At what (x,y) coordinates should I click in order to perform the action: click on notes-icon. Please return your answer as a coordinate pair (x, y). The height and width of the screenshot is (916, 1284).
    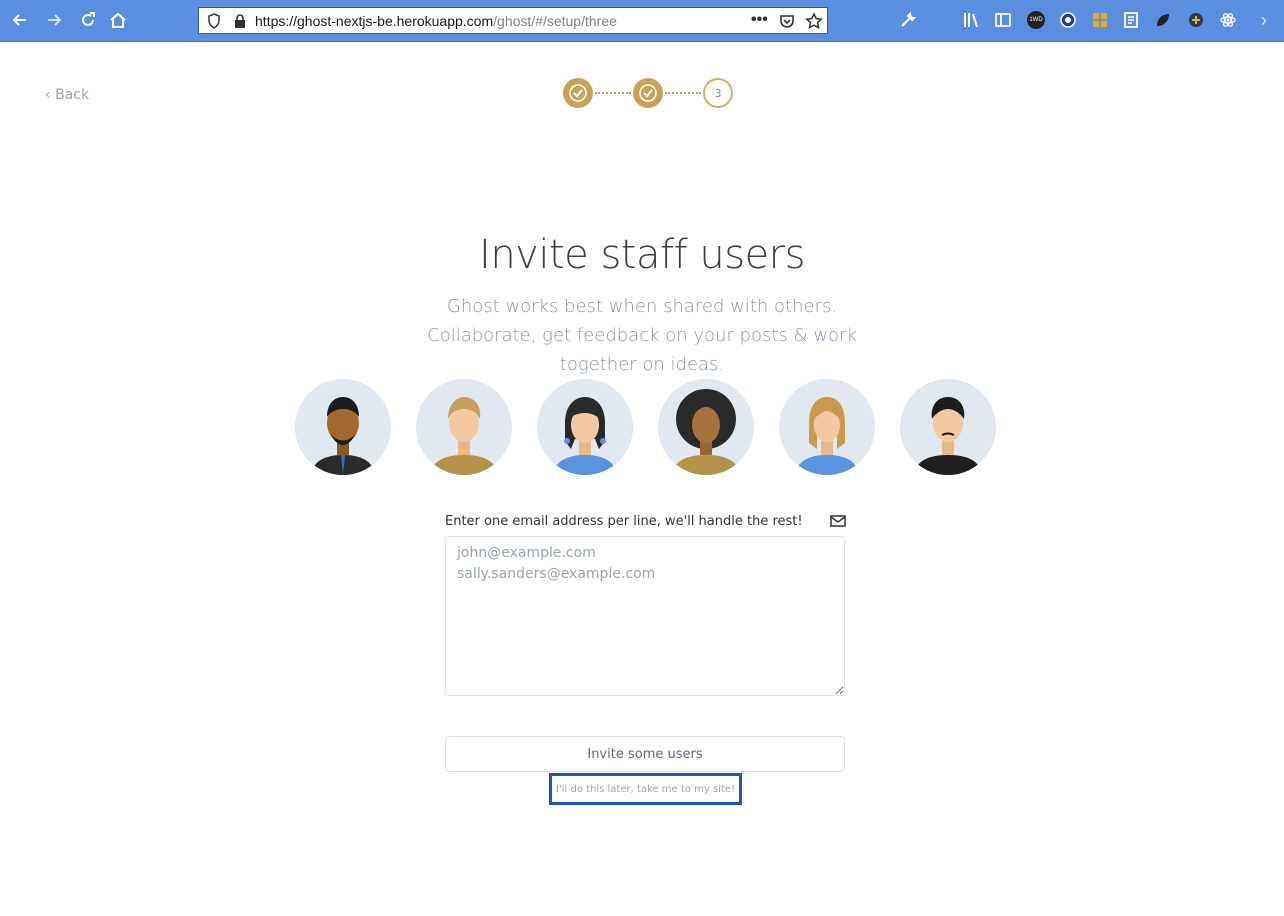
    Looking at the image, I should click on (1131, 20).